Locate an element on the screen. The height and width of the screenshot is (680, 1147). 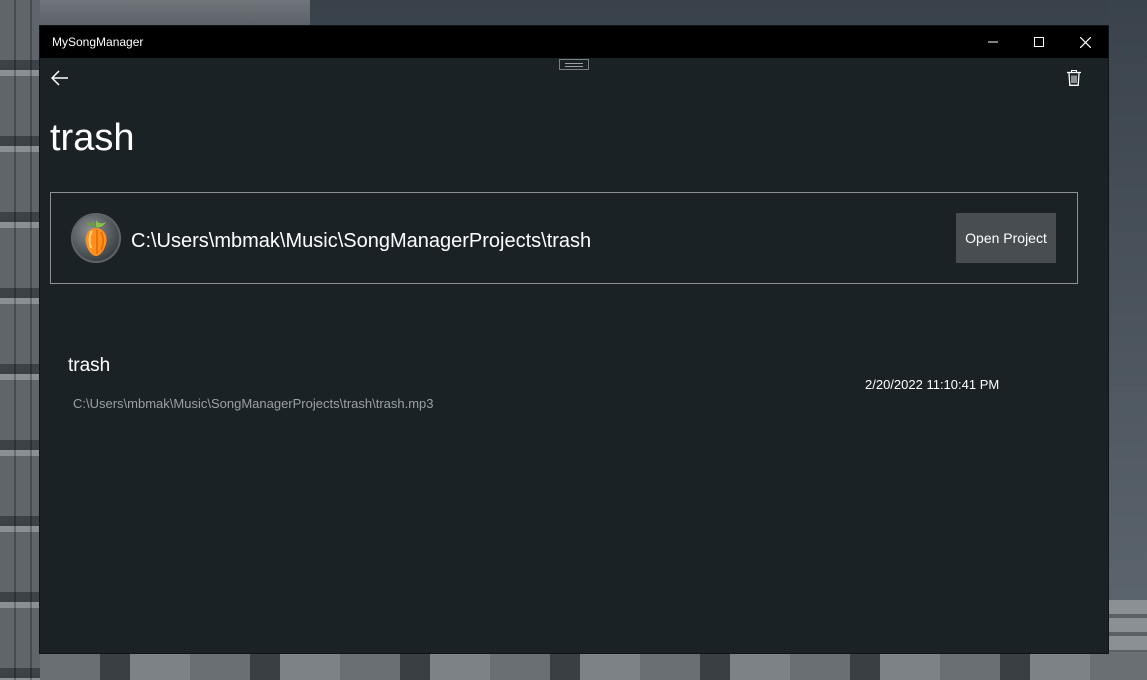
title-bar: MySongManager is located at coordinates (574, 42).